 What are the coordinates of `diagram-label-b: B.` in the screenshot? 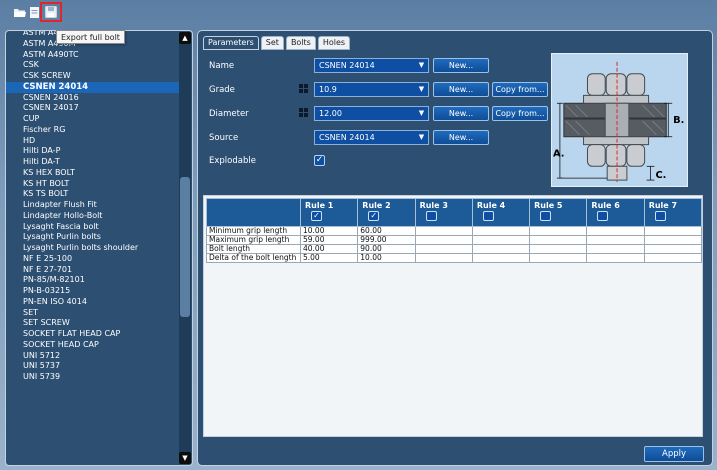 It's located at (678, 120).